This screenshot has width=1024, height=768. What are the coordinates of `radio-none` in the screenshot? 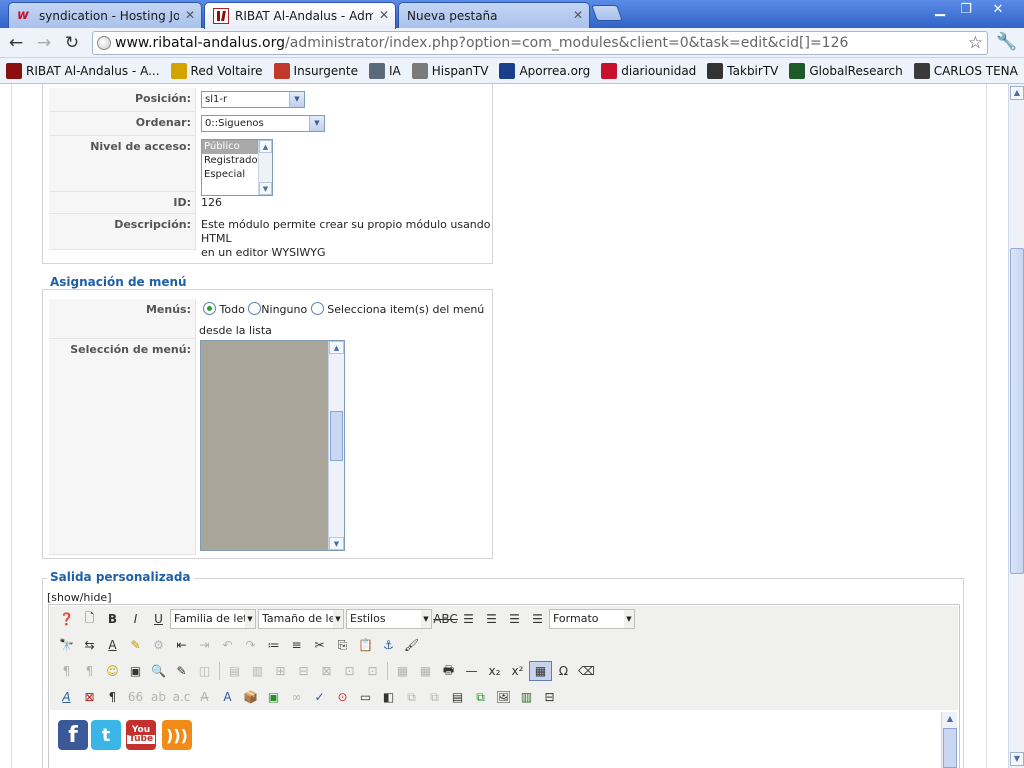 It's located at (255, 308).